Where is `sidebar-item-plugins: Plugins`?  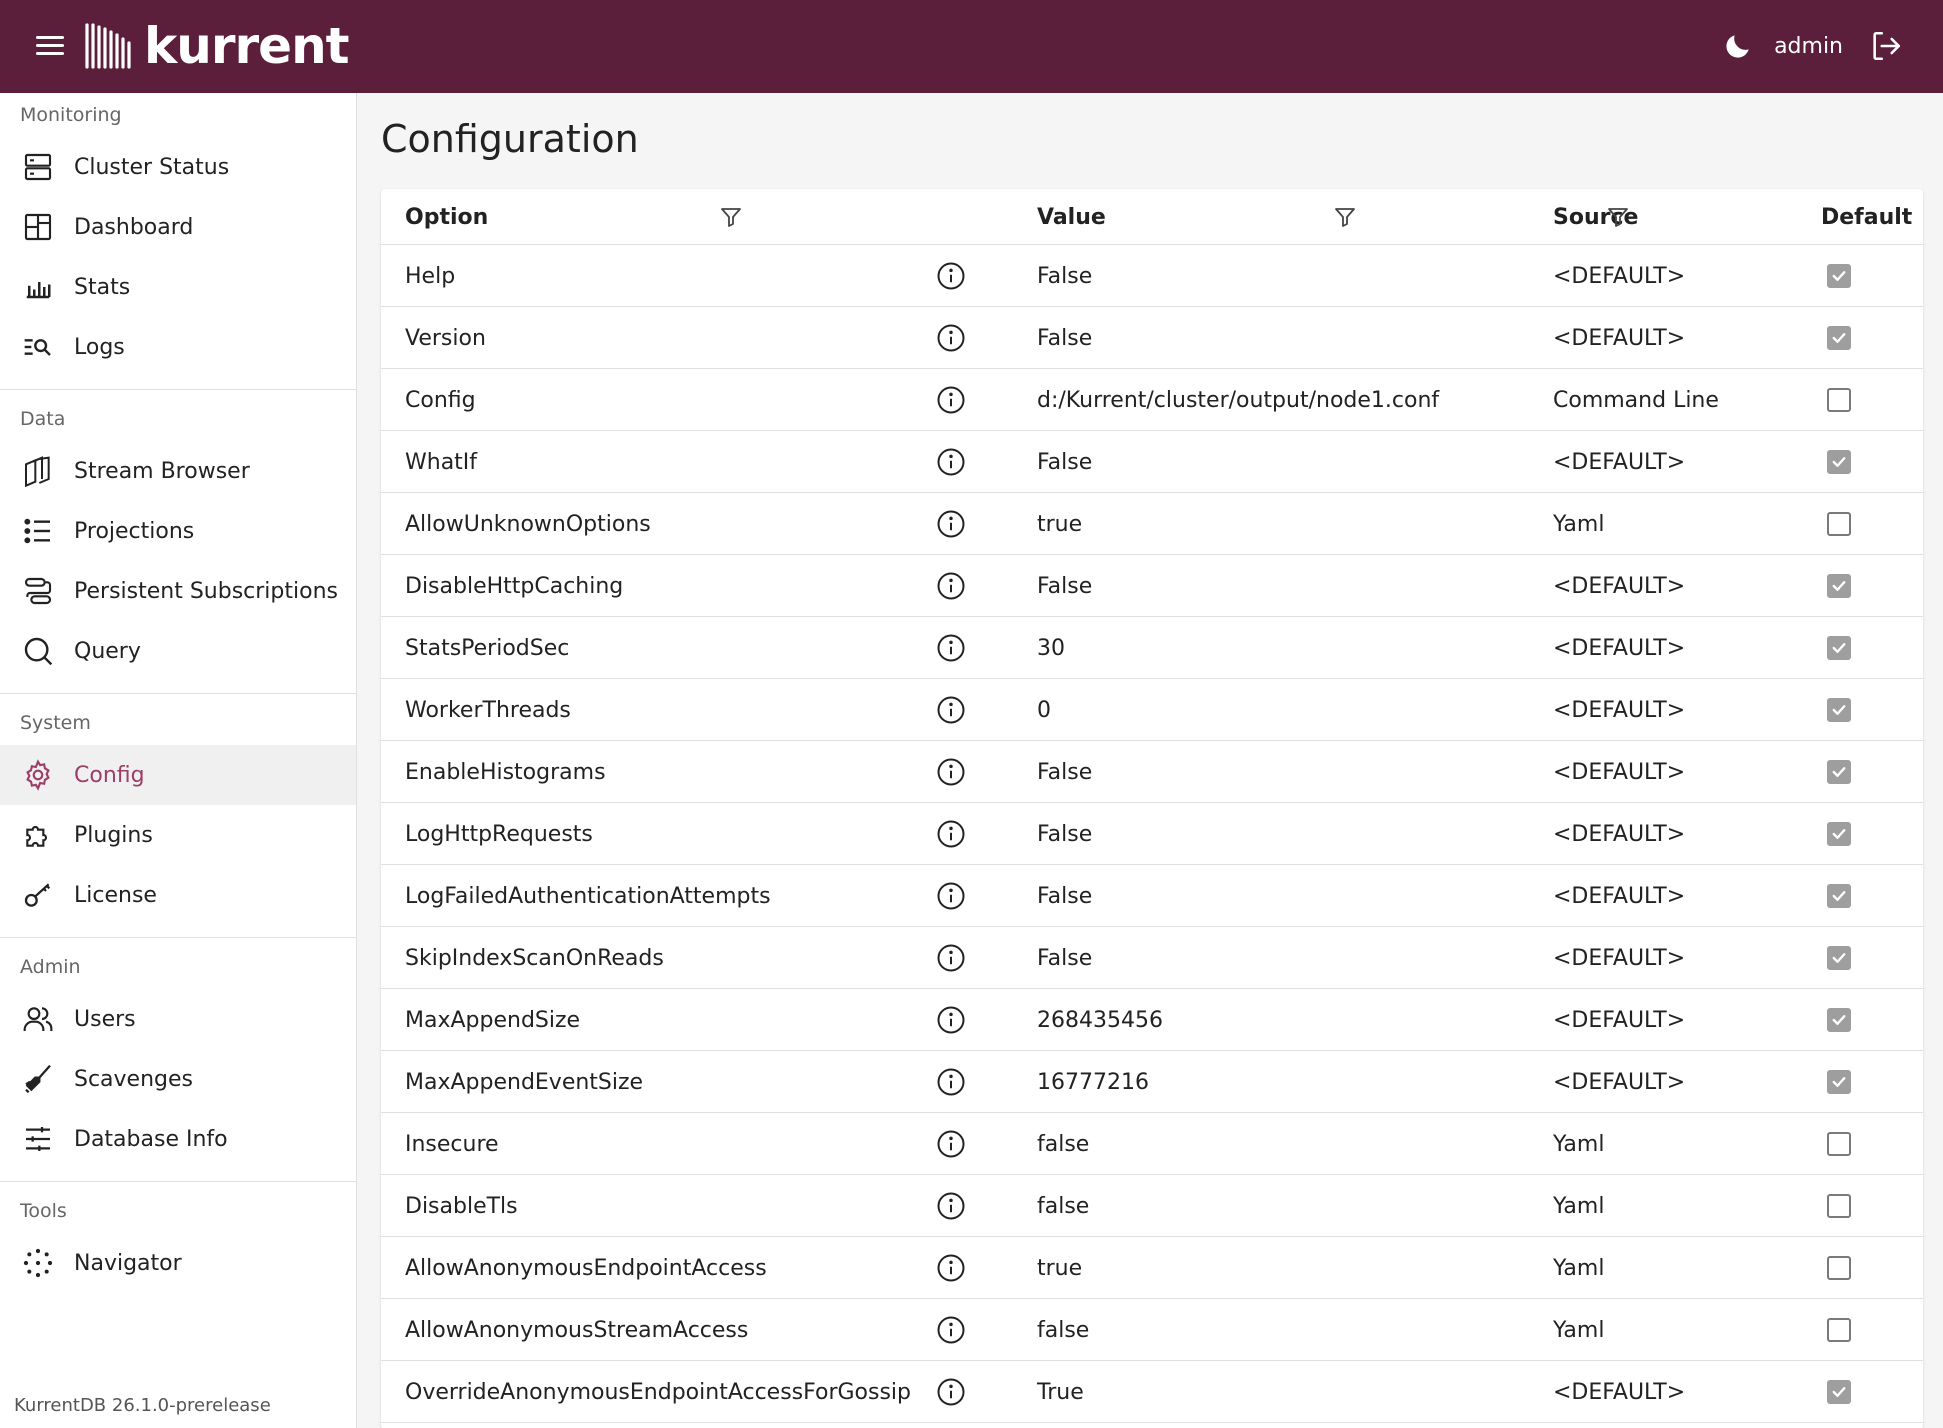 sidebar-item-plugins: Plugins is located at coordinates (178, 835).